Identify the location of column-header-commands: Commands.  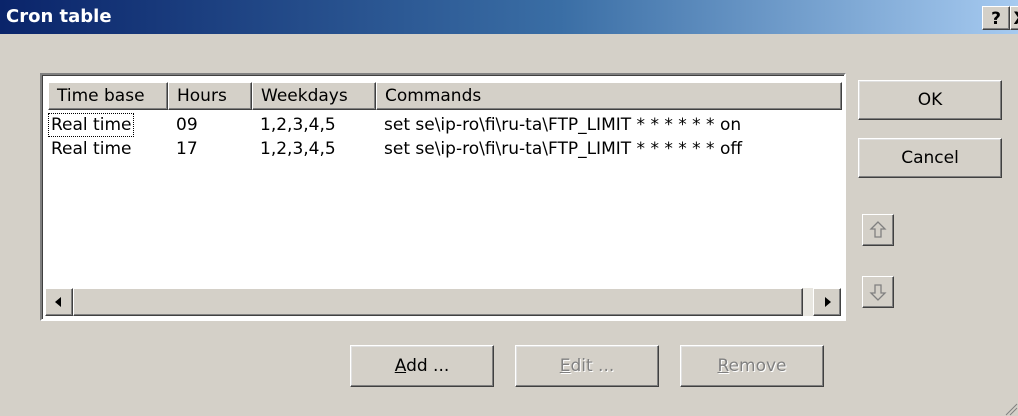
(609, 96).